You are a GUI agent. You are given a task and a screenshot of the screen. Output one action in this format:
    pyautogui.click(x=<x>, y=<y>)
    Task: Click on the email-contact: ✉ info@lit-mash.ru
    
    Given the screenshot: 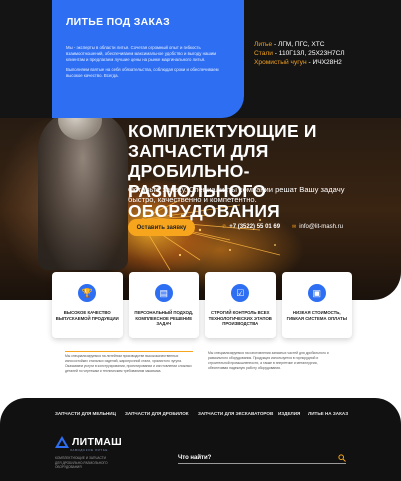 What is the action you would take?
    pyautogui.click(x=317, y=227)
    